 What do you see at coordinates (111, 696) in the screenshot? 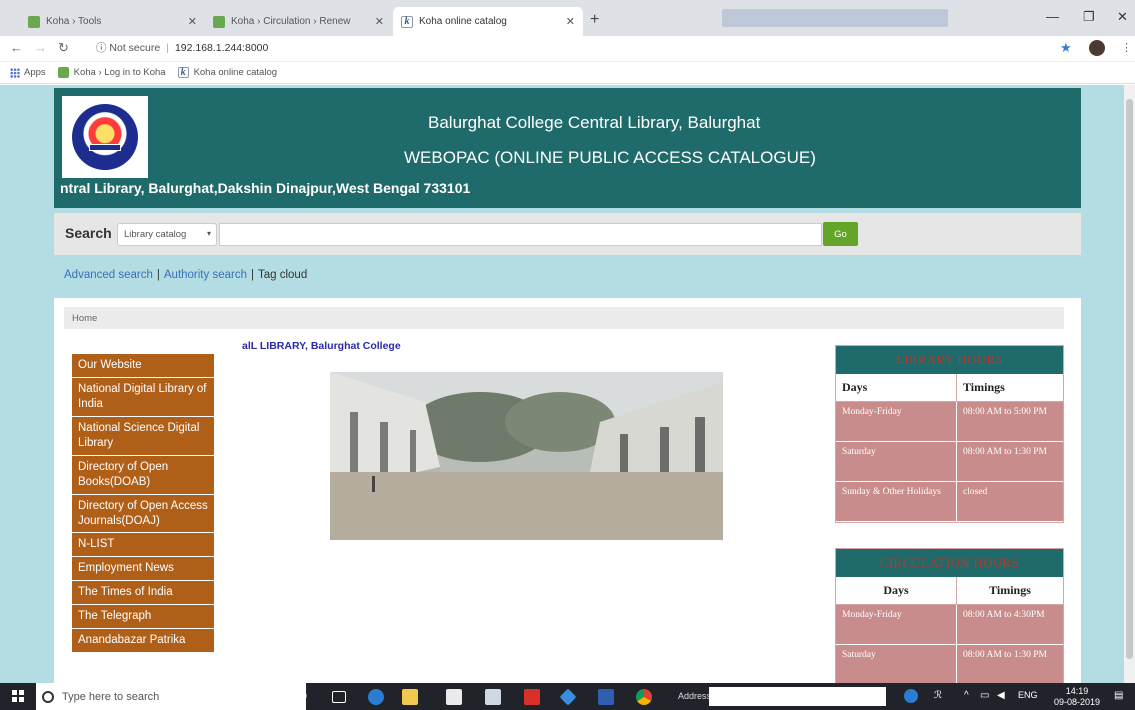
I see `taskbar-search-placeholder: Type here to search` at bounding box center [111, 696].